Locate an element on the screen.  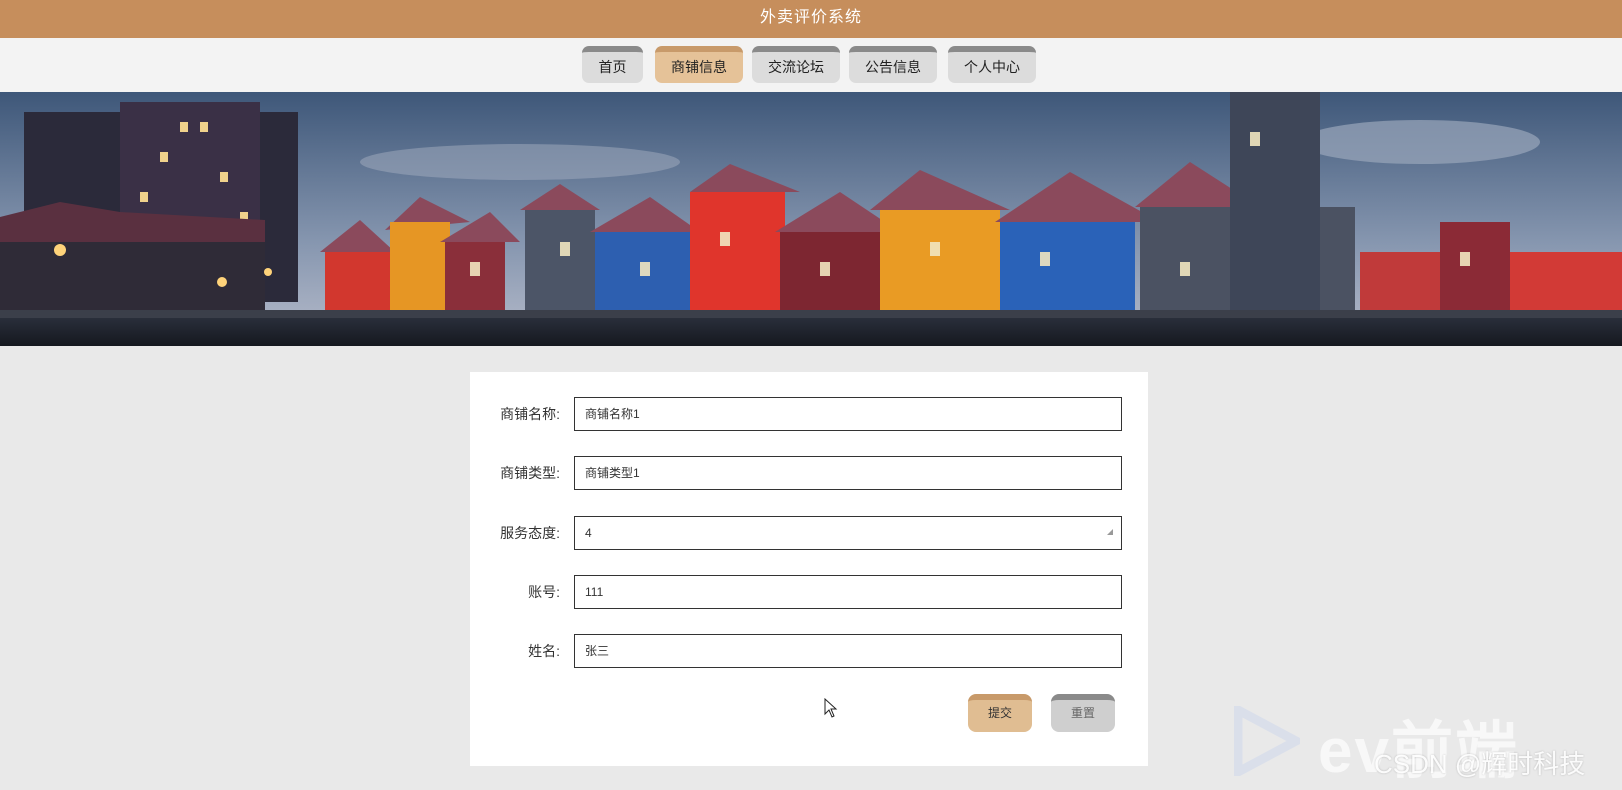
name-input: 张三 is located at coordinates (848, 651).